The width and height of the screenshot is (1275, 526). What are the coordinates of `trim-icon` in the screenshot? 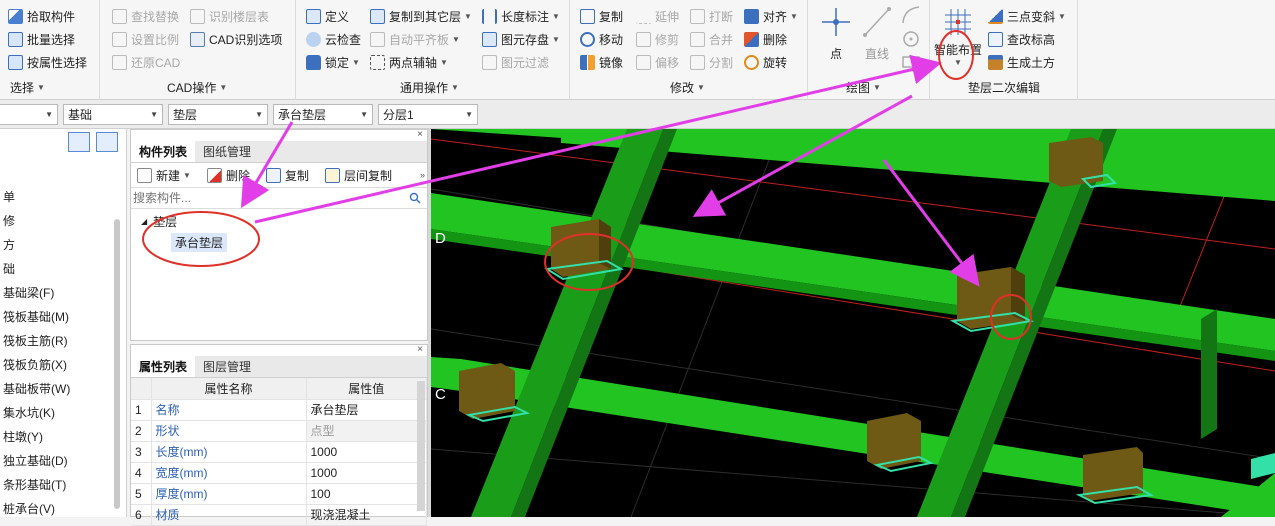 It's located at (643, 39).